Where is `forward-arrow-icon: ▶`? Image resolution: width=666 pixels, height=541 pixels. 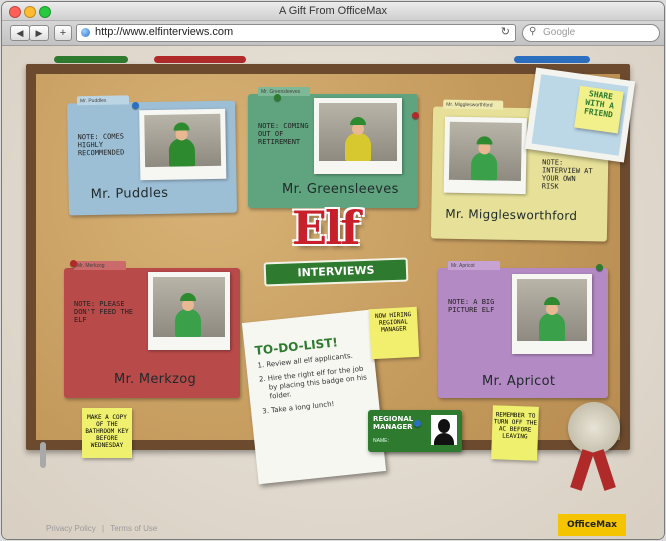 forward-arrow-icon: ▶ is located at coordinates (39, 33).